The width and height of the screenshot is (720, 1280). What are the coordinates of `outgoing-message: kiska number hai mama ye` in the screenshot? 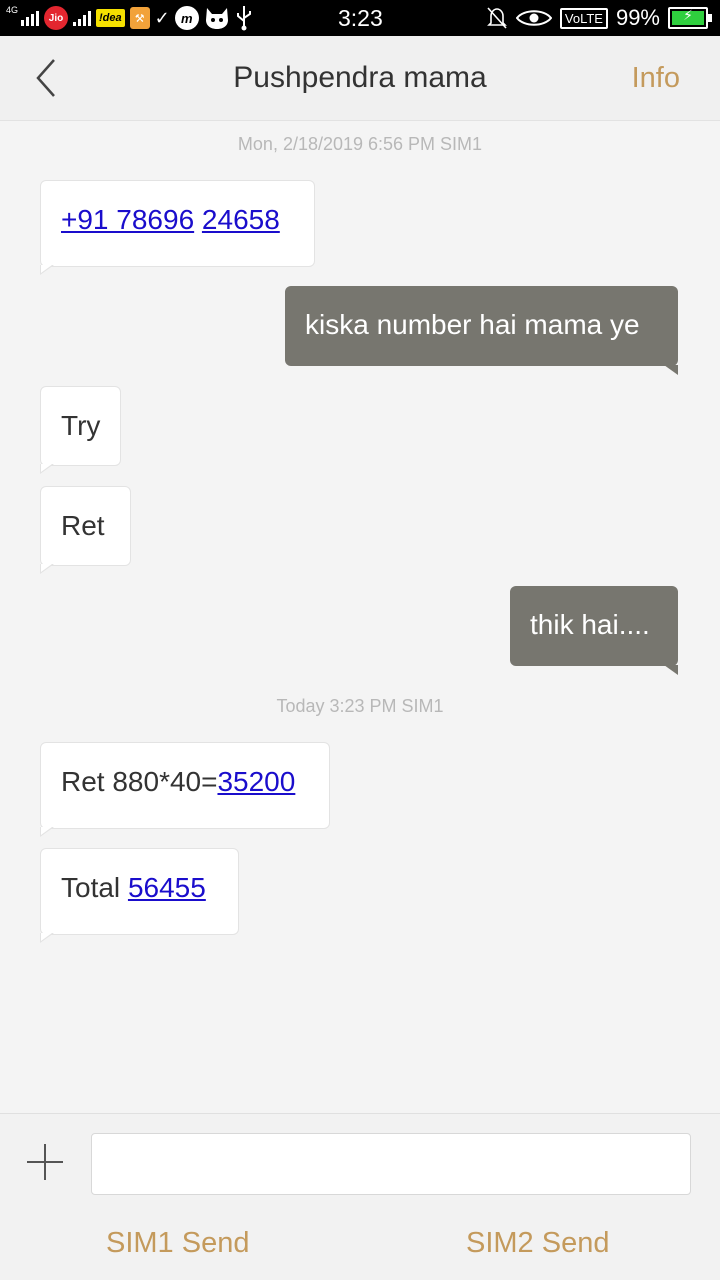 It's located at (481, 330).